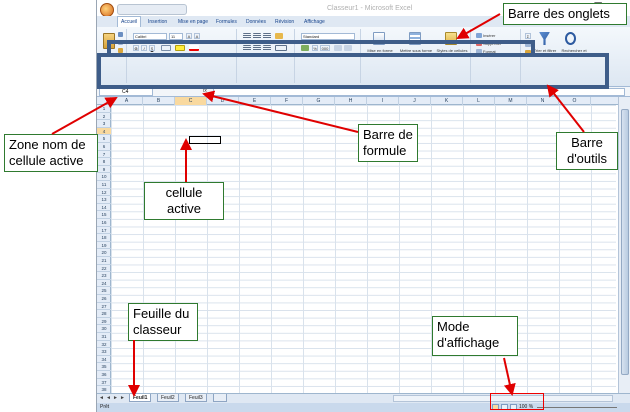 The height and width of the screenshot is (412, 630). Describe the element at coordinates (104, 101) in the screenshot. I see `select-all-corner` at that location.